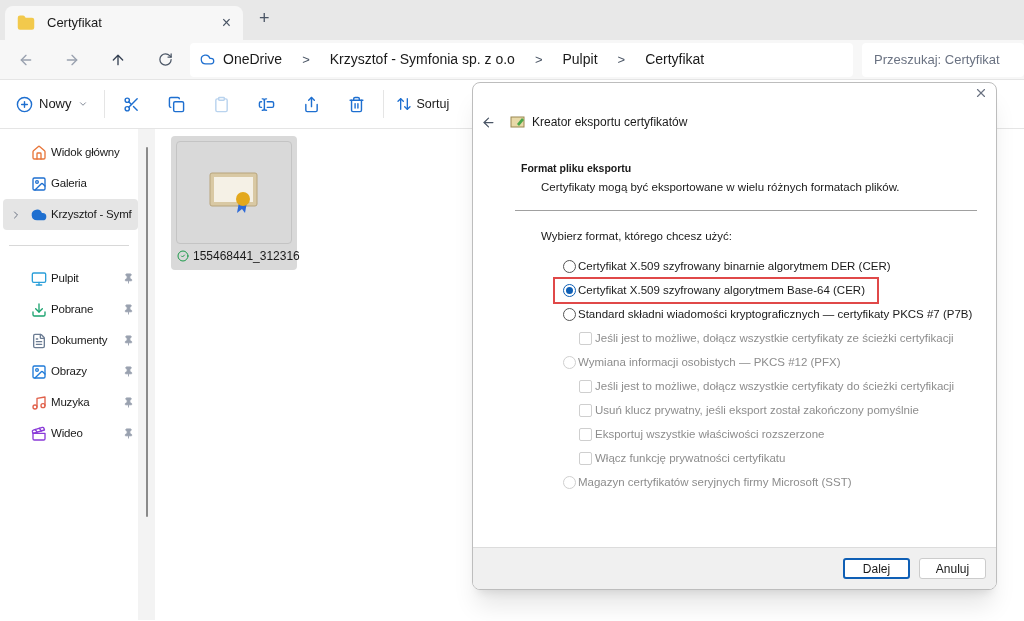  I want to click on sidebar-item: Dokumenty, so click(70, 340).